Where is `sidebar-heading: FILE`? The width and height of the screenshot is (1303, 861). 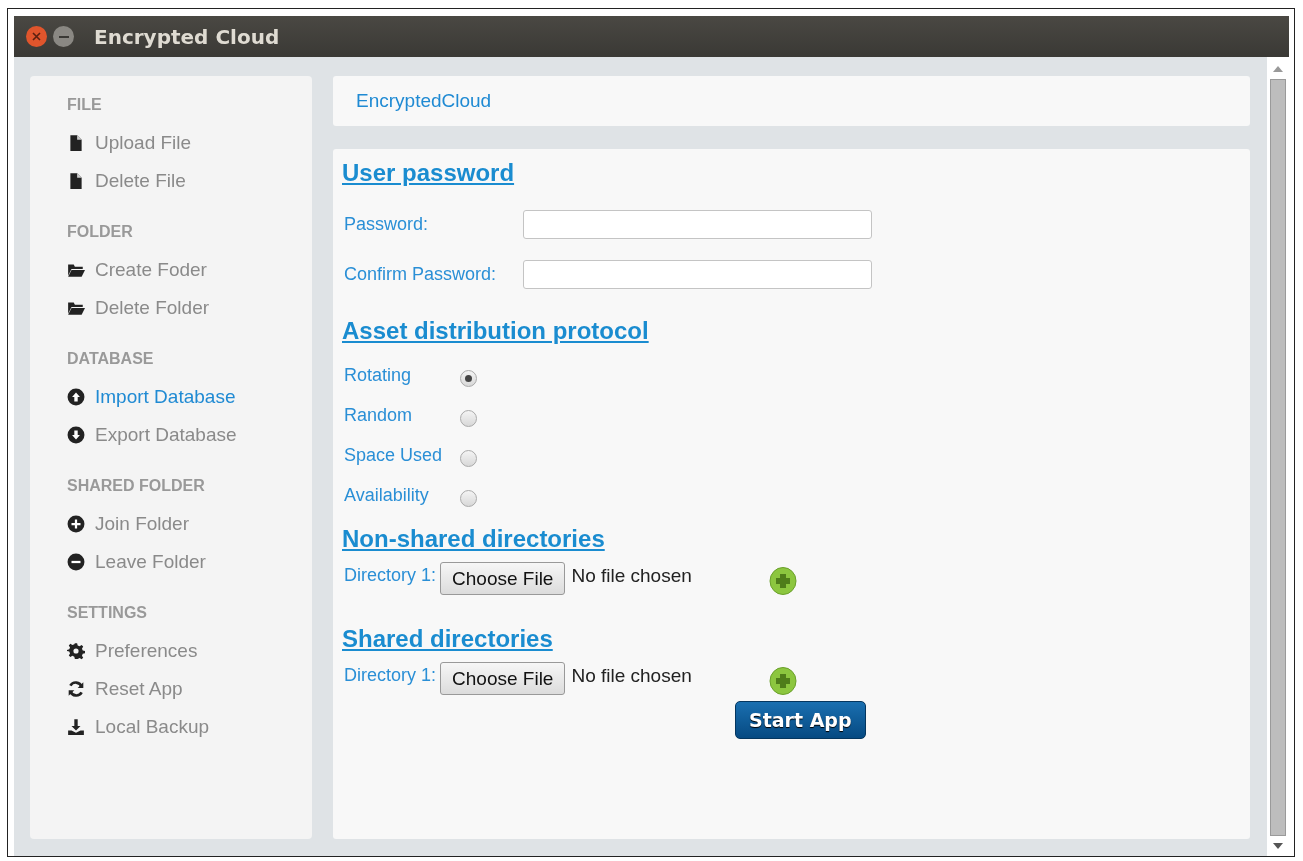 sidebar-heading: FILE is located at coordinates (85, 105).